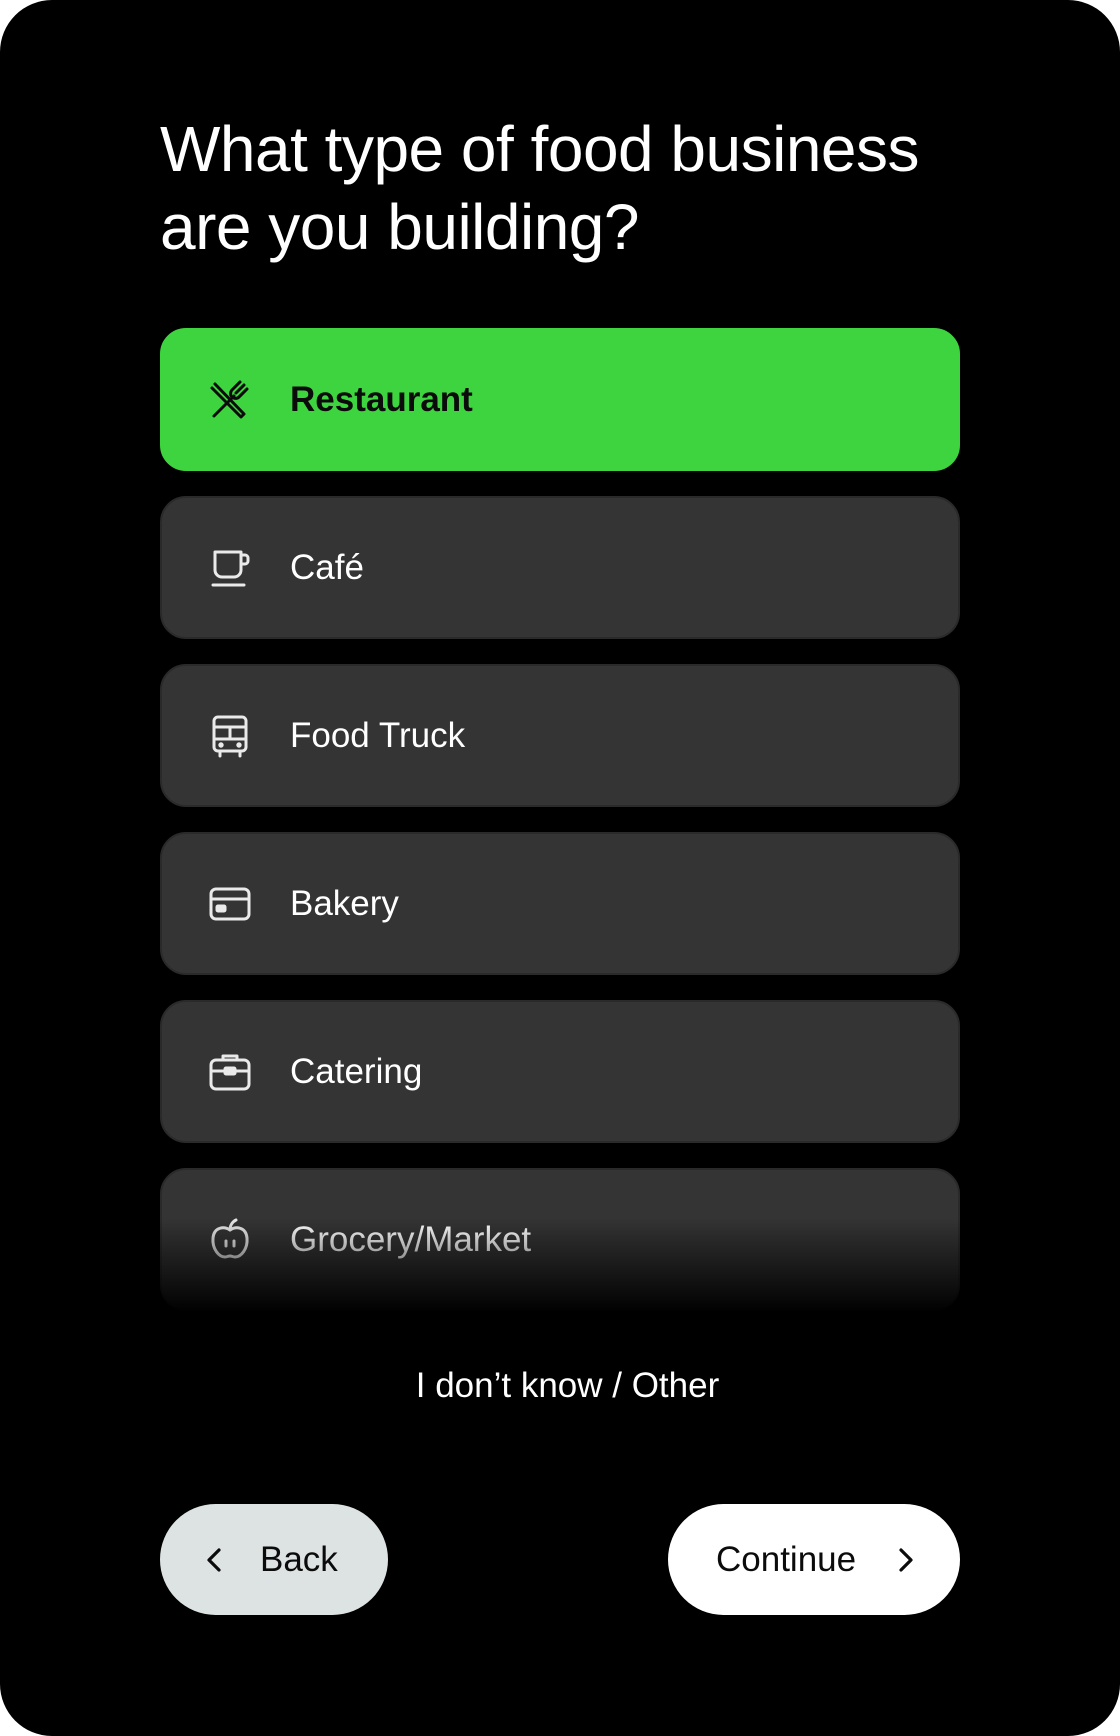 Image resolution: width=1120 pixels, height=1736 pixels. Describe the element at coordinates (230, 1240) in the screenshot. I see `apple-icon` at that location.